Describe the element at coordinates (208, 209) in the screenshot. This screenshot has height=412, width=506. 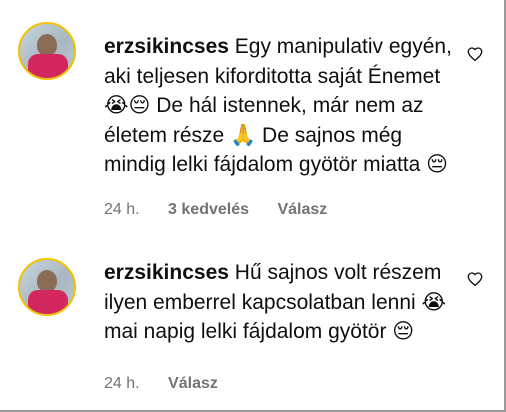
I see `likes-count: 3 kedvelés` at that location.